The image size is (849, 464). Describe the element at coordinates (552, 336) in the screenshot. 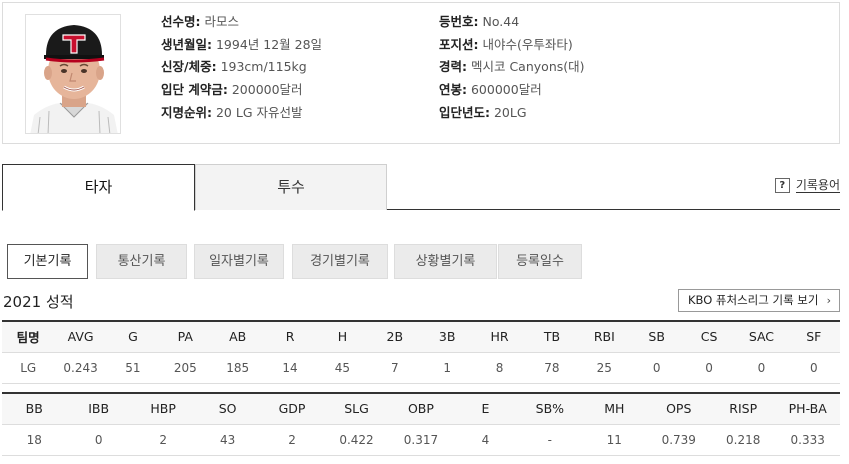

I see `column-header: TB` at that location.